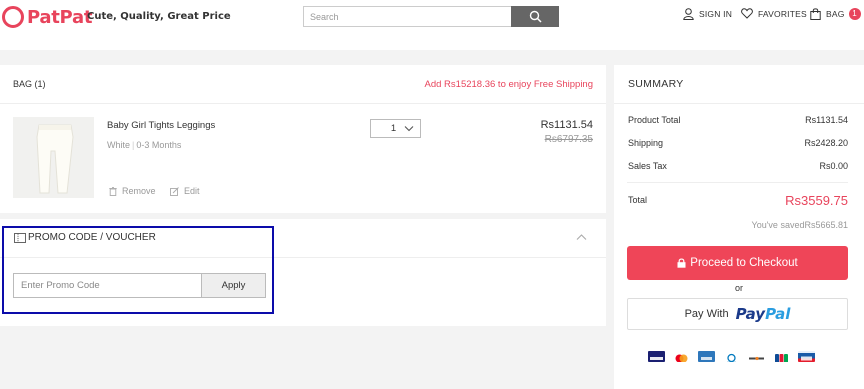 The image size is (864, 389). I want to click on summary-row-shipping: Shipping Rs2428.20, so click(738, 143).